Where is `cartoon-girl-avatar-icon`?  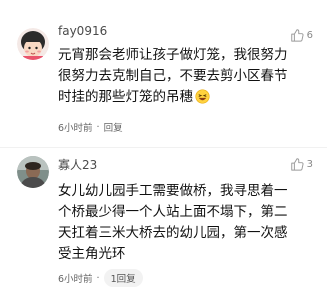 cartoon-girl-avatar-icon is located at coordinates (33, 44).